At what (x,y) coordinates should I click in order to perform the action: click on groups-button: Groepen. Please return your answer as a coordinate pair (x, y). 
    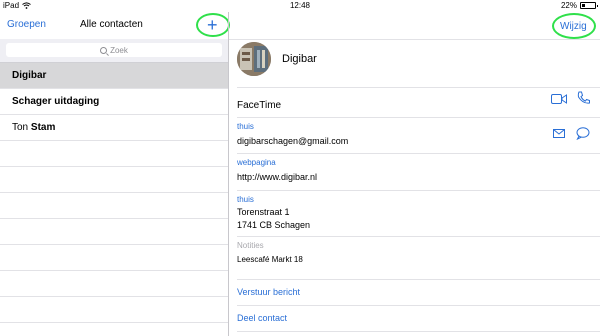
    Looking at the image, I should click on (26, 24).